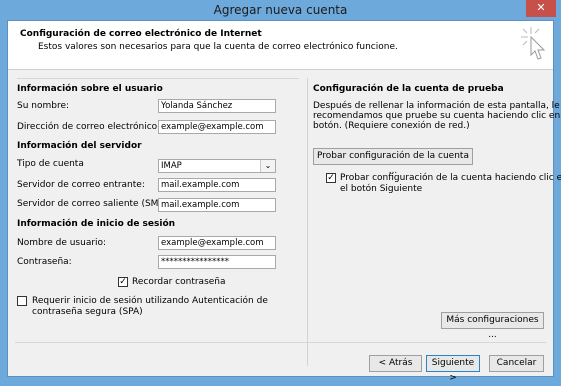 The width and height of the screenshot is (561, 386). I want to click on separator, so click(158, 78).